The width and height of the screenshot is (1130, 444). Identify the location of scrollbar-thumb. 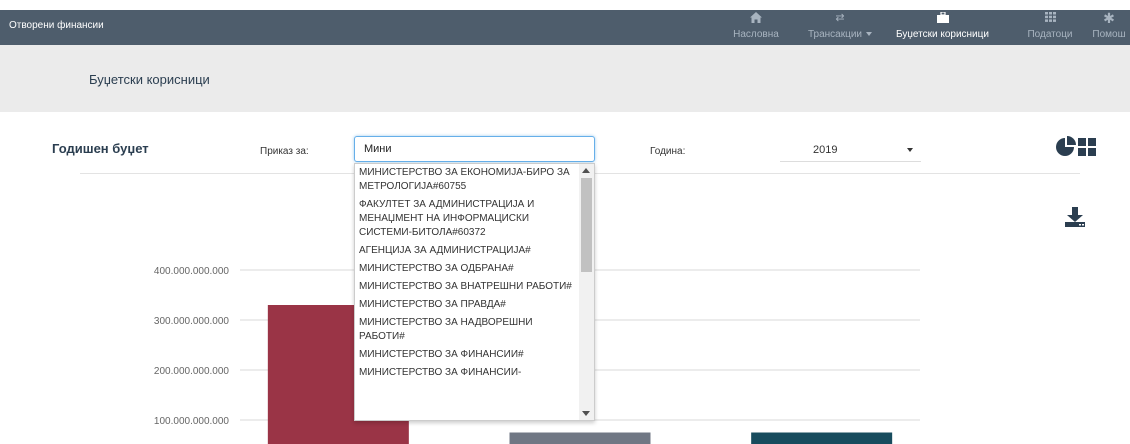
(586, 225).